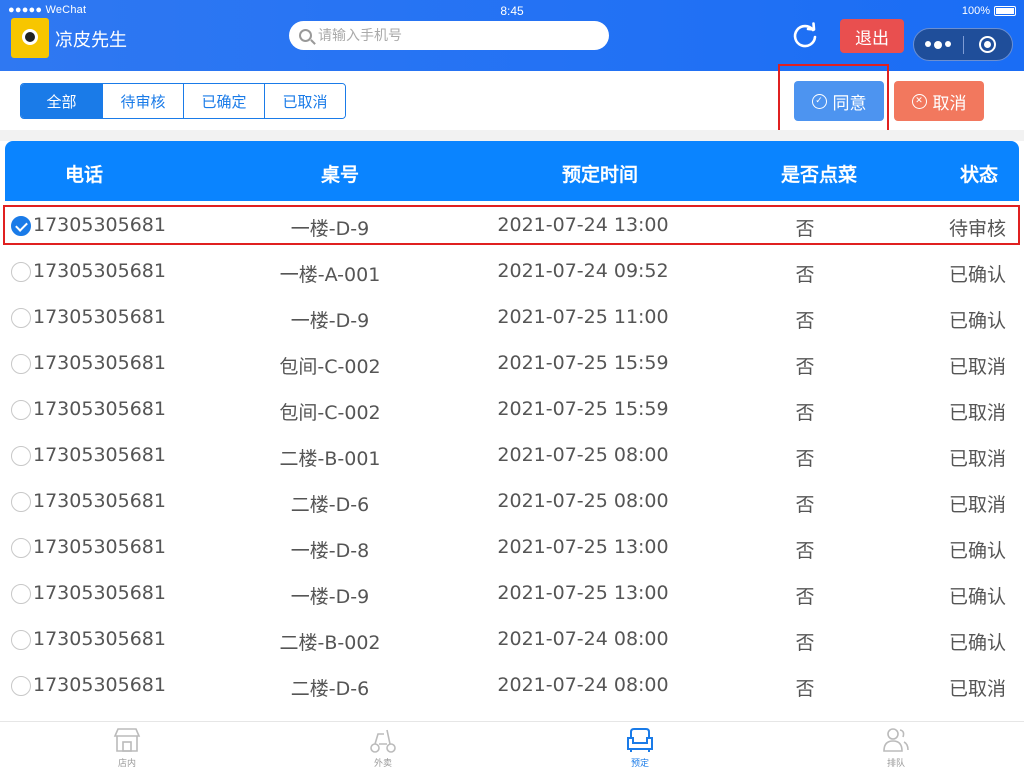 The image size is (1024, 772). I want to click on search-icon, so click(305, 35).